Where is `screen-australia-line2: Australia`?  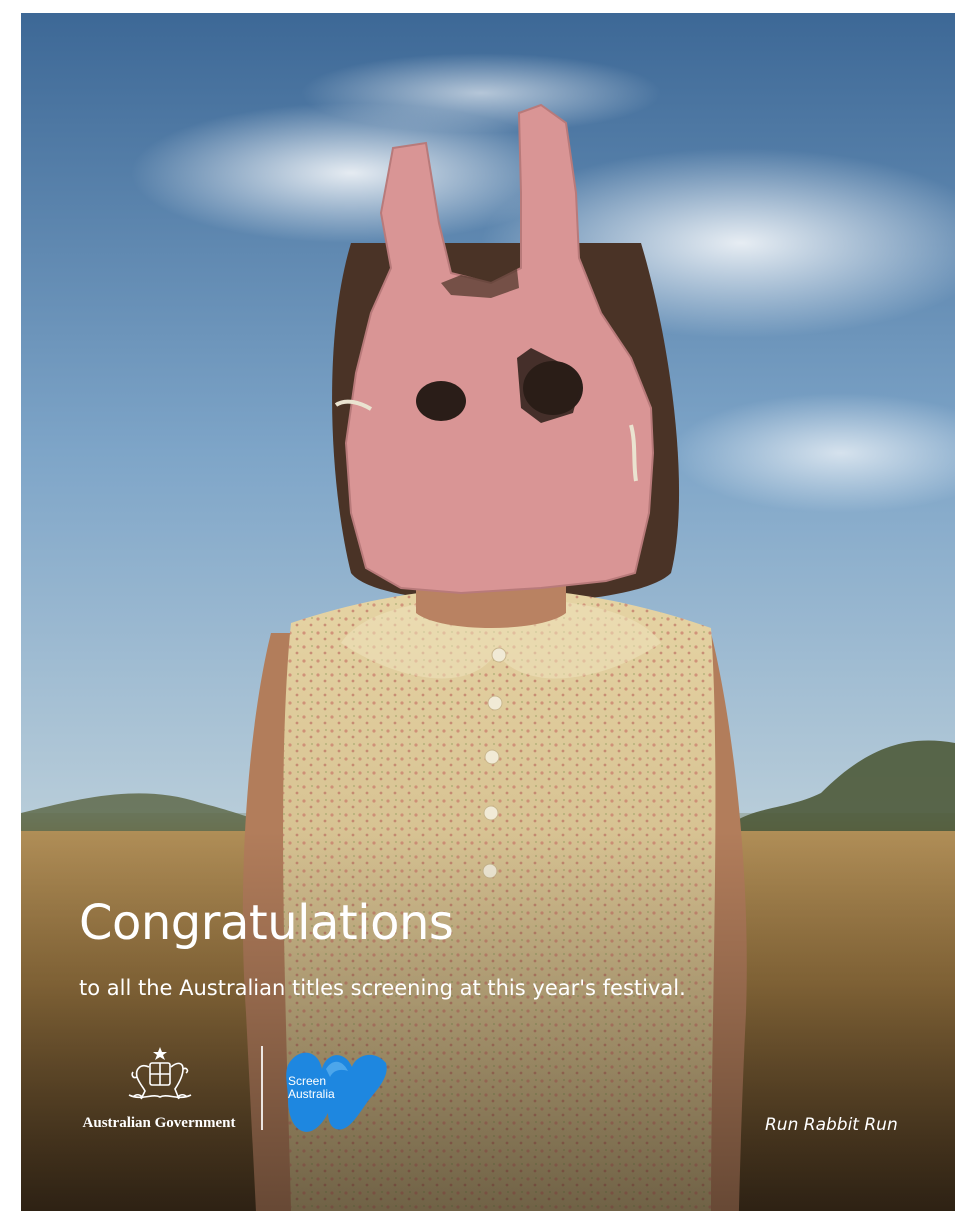 screen-australia-line2: Australia is located at coordinates (311, 1094).